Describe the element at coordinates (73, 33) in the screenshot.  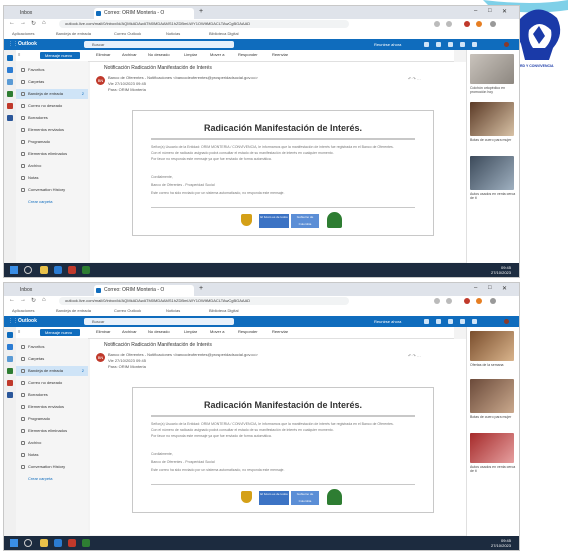
I see `bookmark-item: Bandeja de entrada` at that location.